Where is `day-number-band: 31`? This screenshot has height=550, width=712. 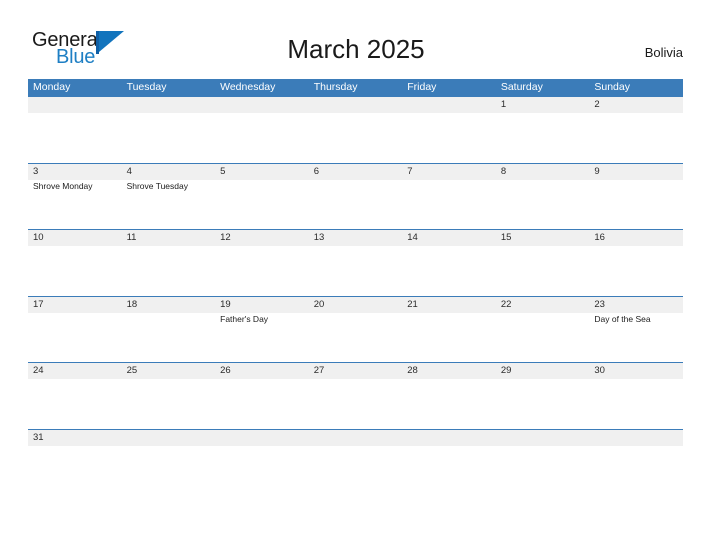
day-number-band: 31 is located at coordinates (355, 437).